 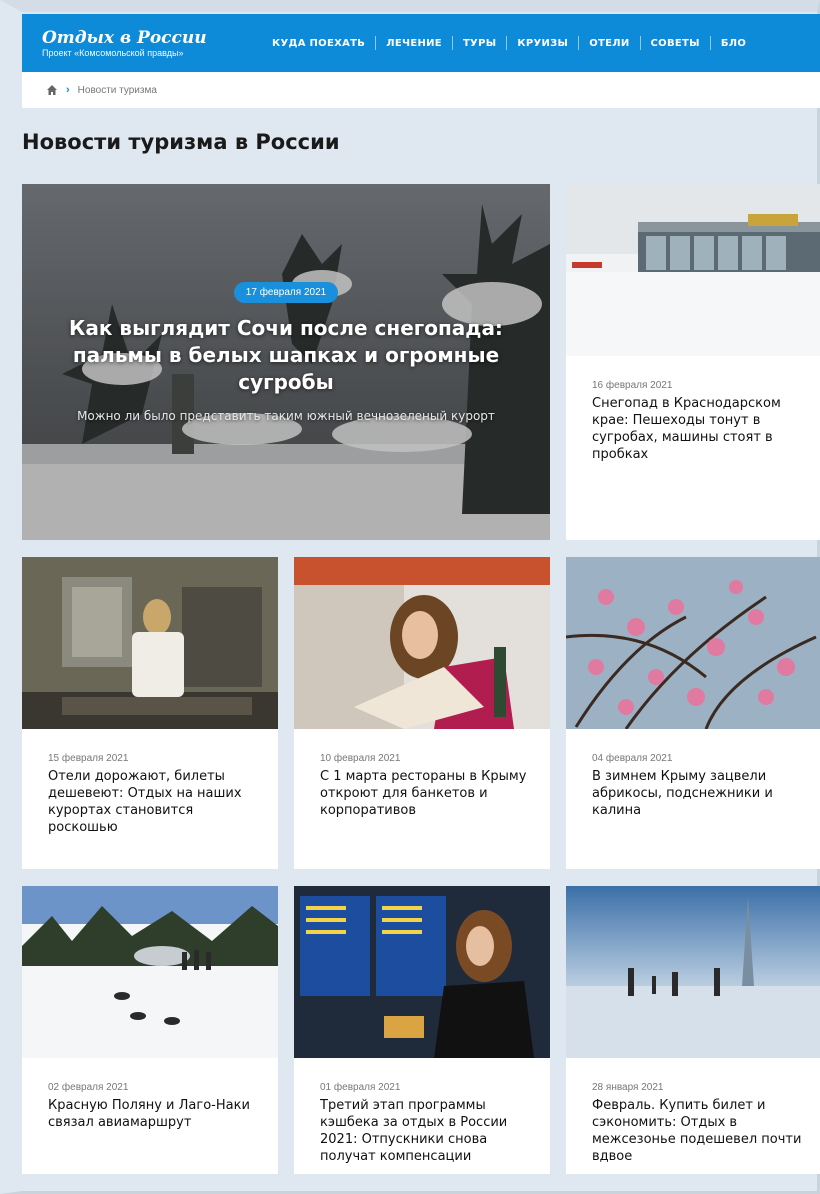 I want to click on nav-item-hotels: ОТЕЛИ, so click(x=609, y=43).